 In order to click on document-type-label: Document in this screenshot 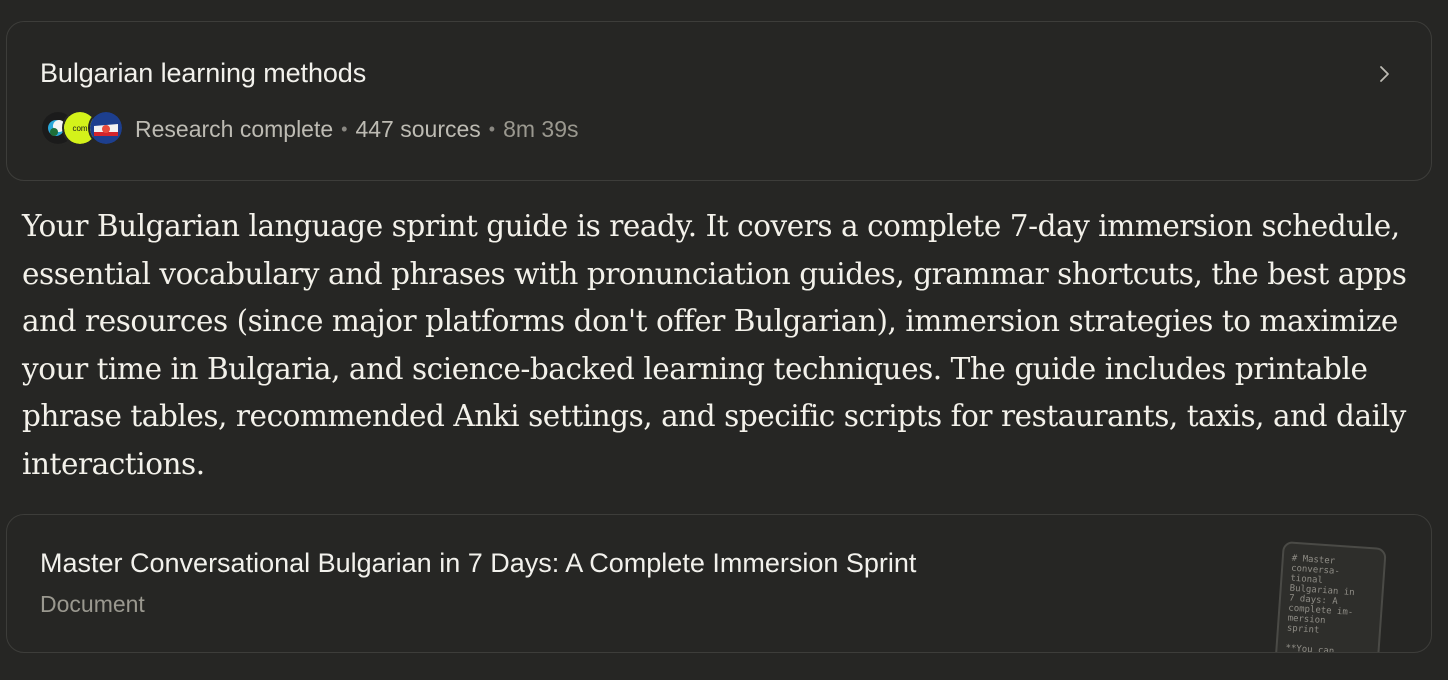, I will do `click(92, 604)`.